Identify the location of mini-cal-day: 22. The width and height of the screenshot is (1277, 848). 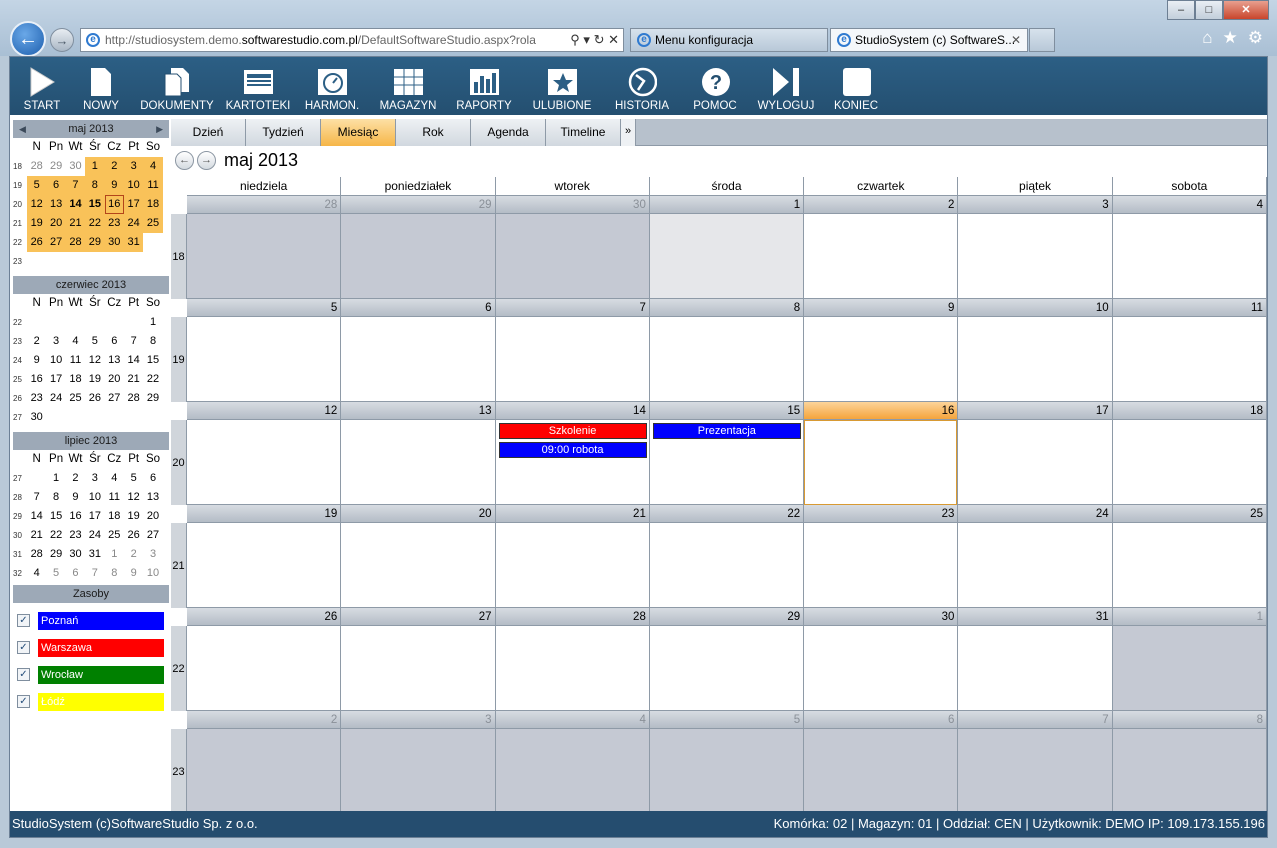
(152, 379).